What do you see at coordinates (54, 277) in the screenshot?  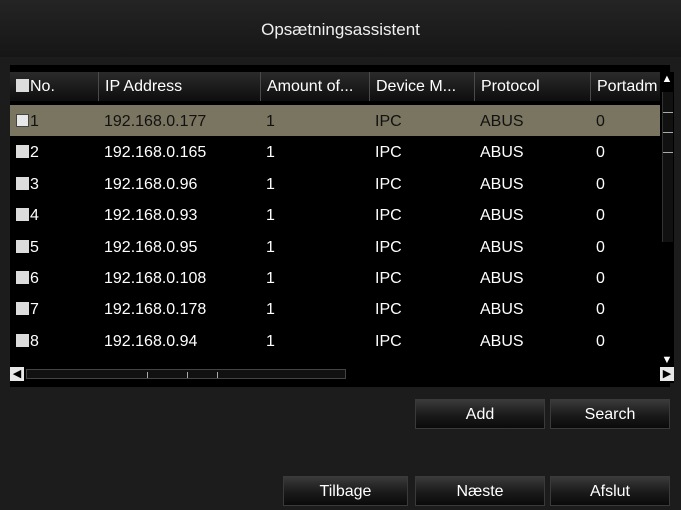 I see `cell-no: 6` at bounding box center [54, 277].